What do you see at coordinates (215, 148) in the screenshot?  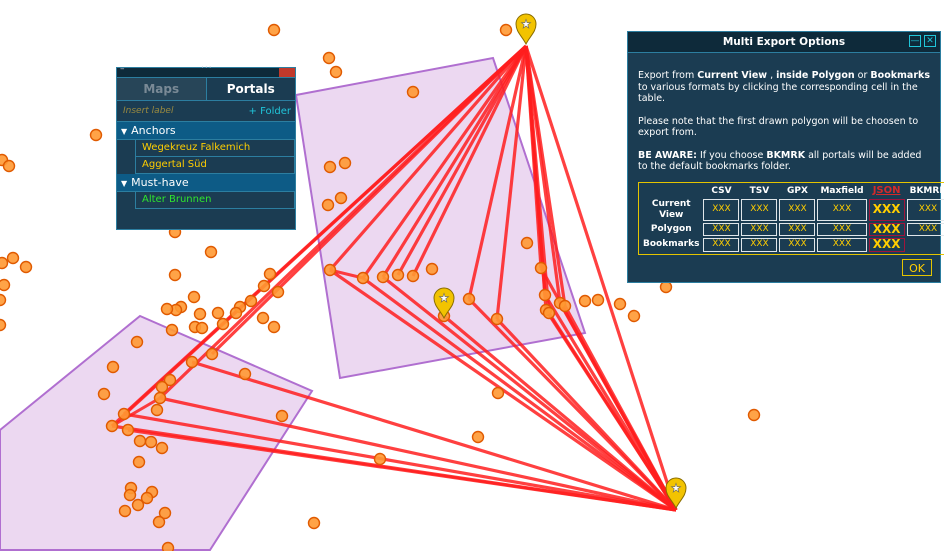 I see `bookmark-item: Wegekreuz Falkemich` at bounding box center [215, 148].